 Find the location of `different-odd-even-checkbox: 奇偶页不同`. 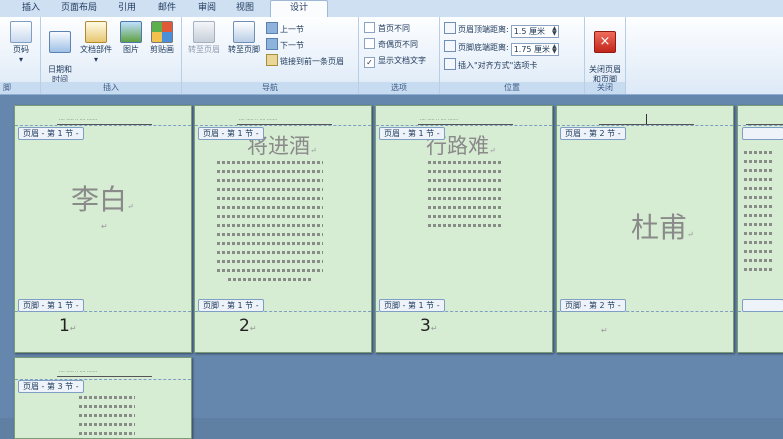

different-odd-even-checkbox: 奇偶页不同 is located at coordinates (391, 44).